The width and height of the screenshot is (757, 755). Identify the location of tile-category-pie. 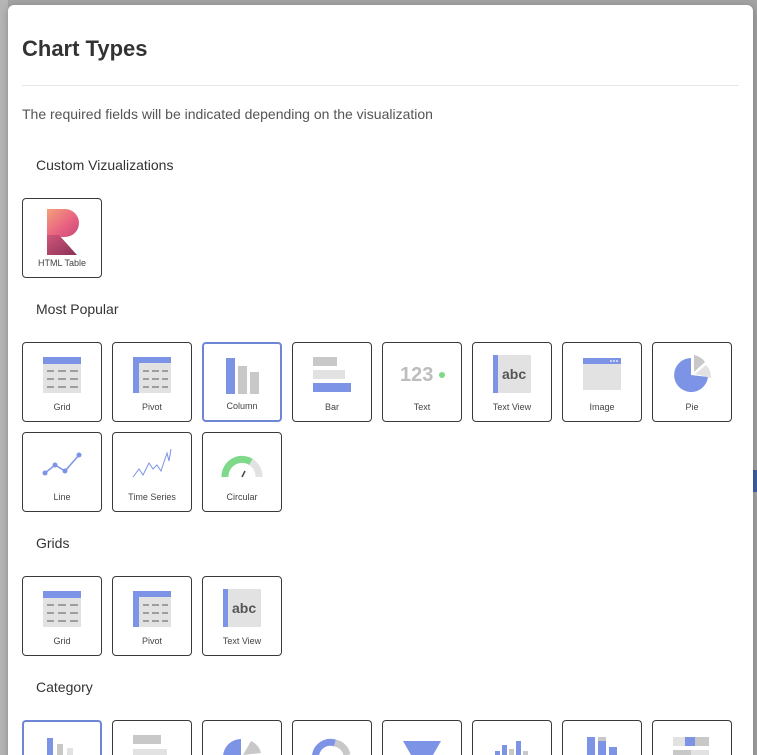
(242, 737).